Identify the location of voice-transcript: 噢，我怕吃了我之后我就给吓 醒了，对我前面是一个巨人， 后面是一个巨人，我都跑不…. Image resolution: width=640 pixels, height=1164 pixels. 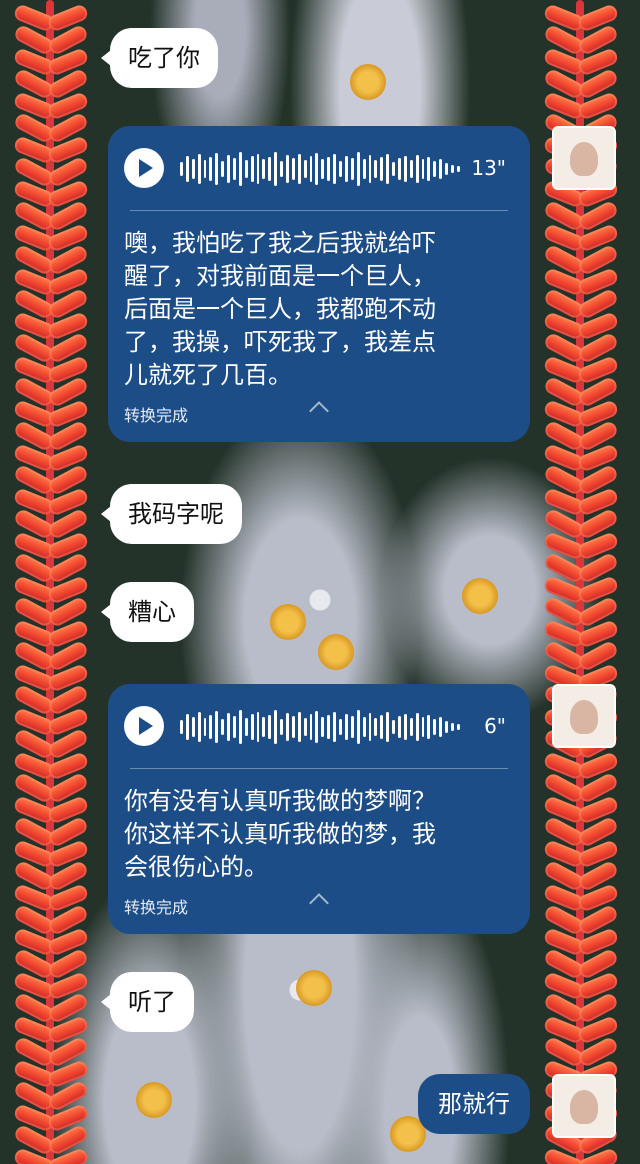
(319, 301).